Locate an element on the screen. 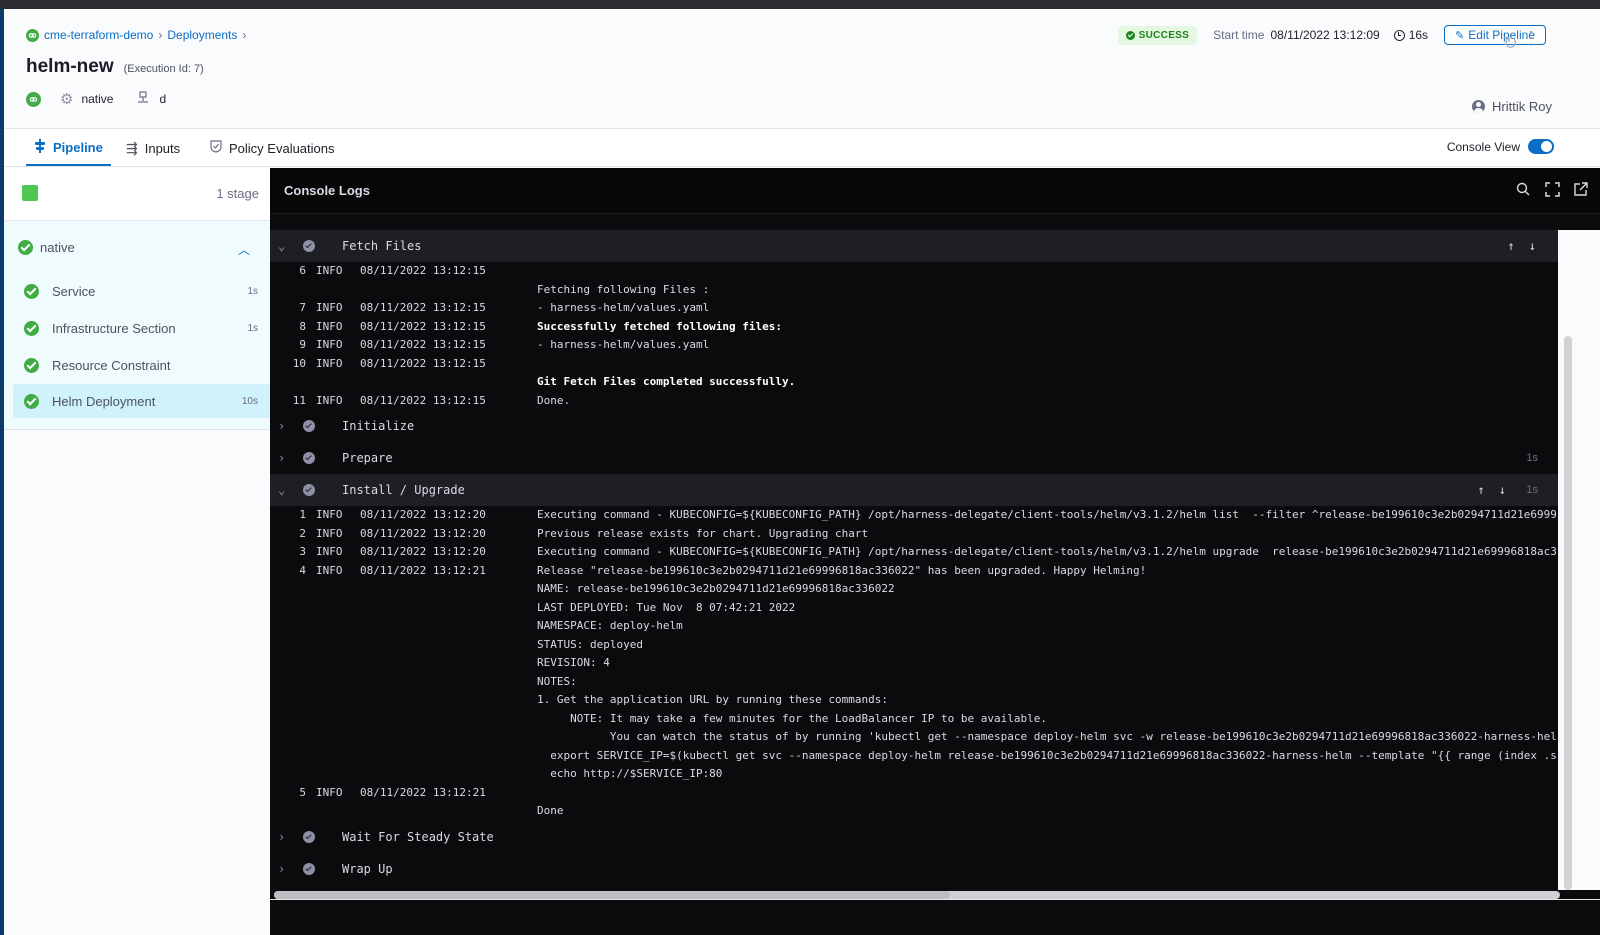 The width and height of the screenshot is (1600, 935). more-options-icon: ⋮ is located at coordinates (1531, 38).